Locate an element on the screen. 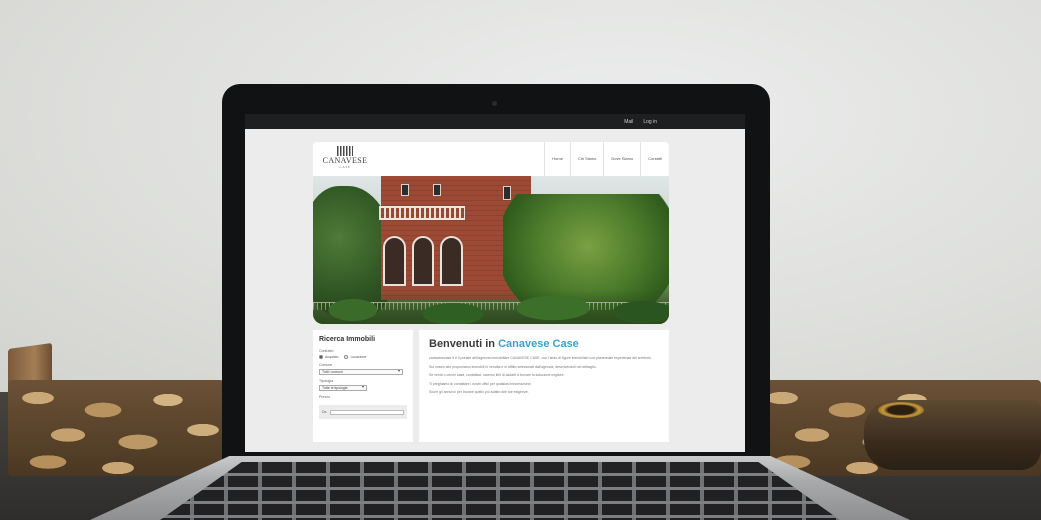 This screenshot has height=520, width=1041. radio-unchecked-icon is located at coordinates (346, 357).